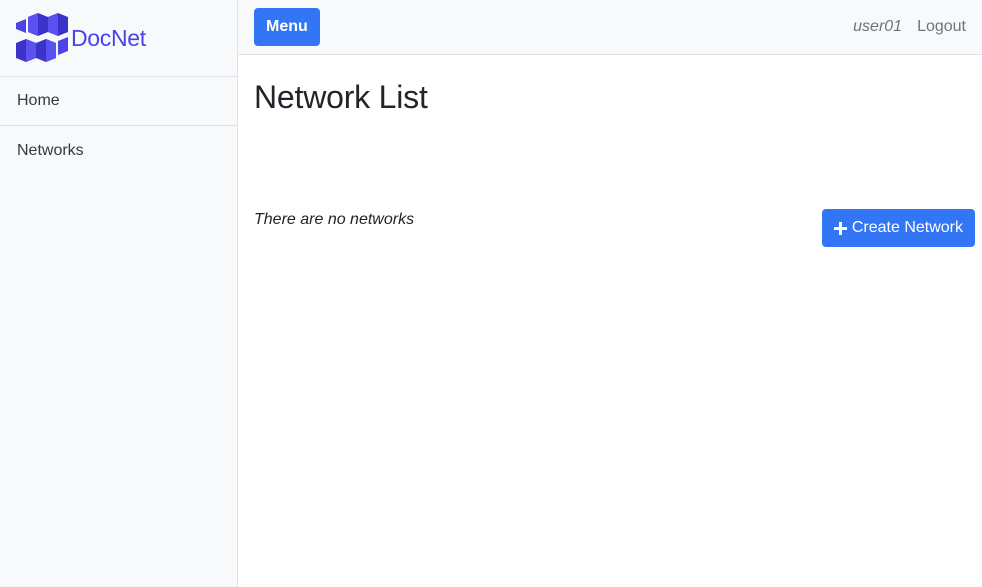 The width and height of the screenshot is (982, 587). I want to click on menu-button: Menu, so click(287, 27).